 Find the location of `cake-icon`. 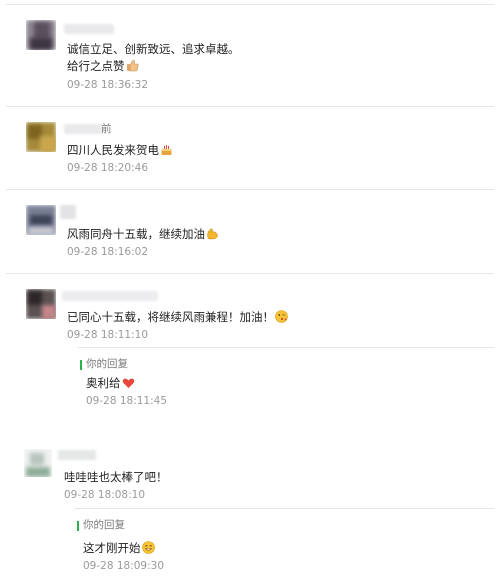

cake-icon is located at coordinates (166, 151).